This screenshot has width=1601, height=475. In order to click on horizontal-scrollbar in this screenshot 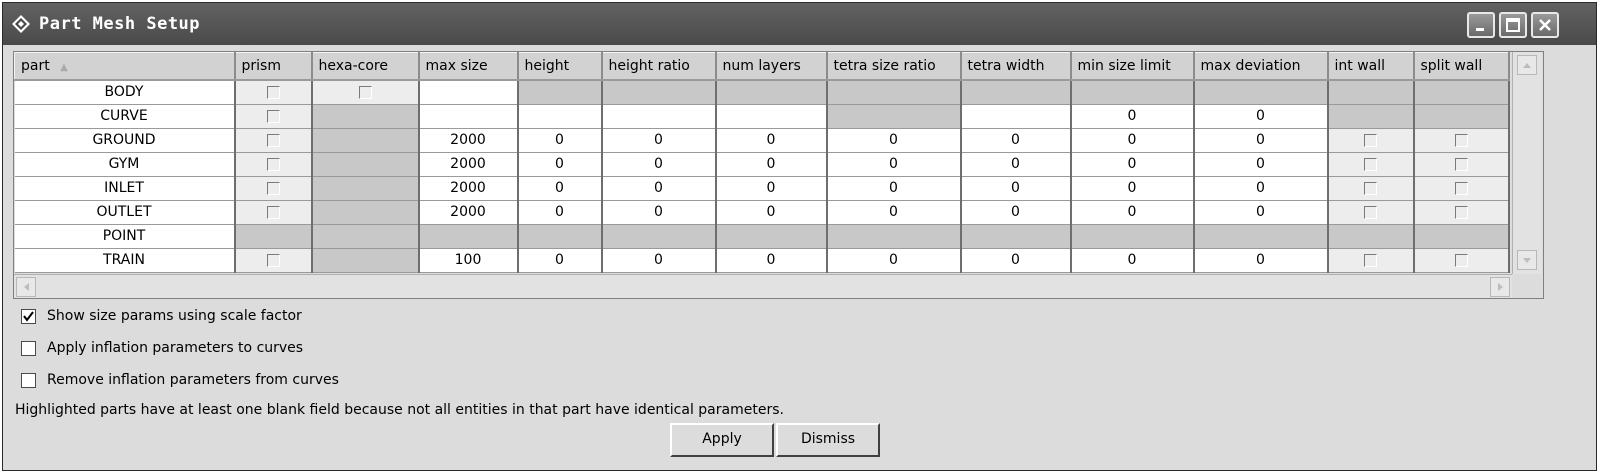, I will do `click(763, 286)`.